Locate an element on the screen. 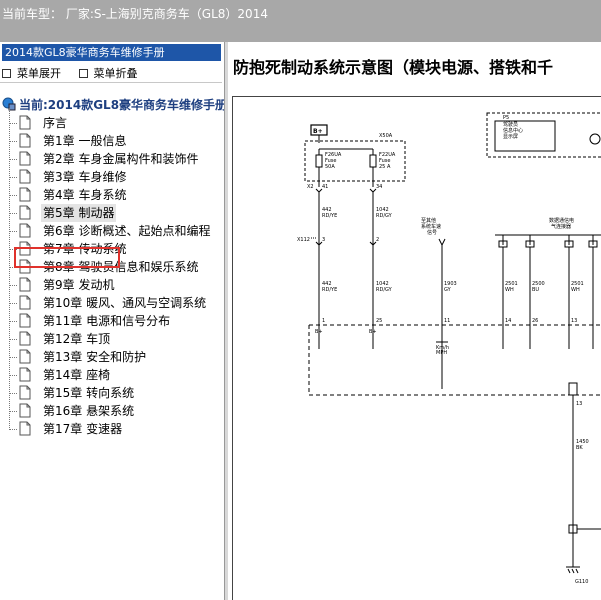  fuse-f22-rating: 25 A is located at coordinates (385, 167).